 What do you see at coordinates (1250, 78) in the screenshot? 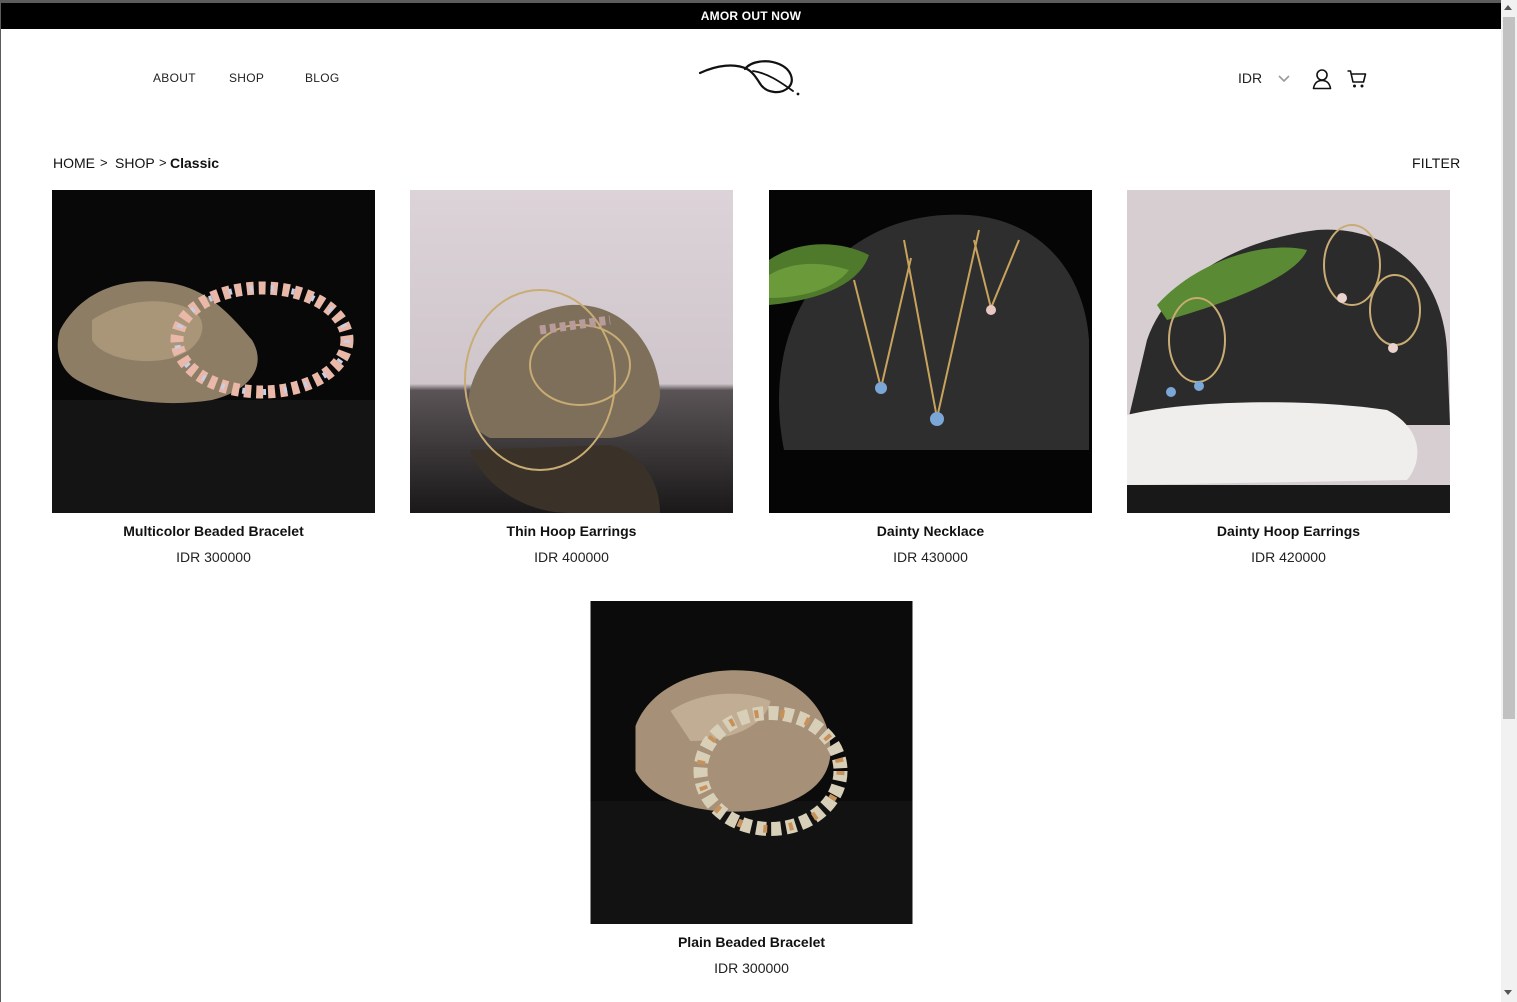
I see `currency-selector: IDR` at bounding box center [1250, 78].